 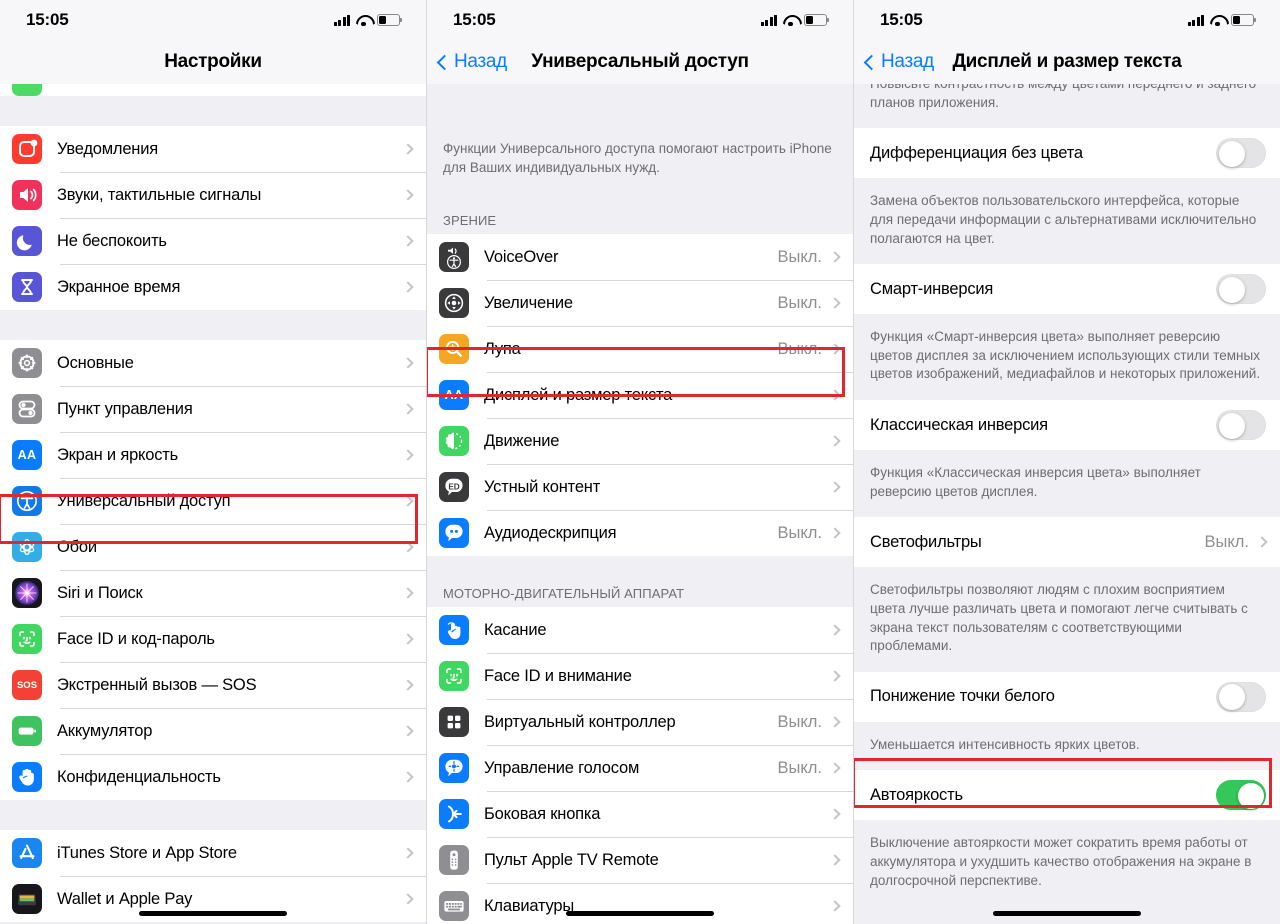 I want to click on settings-row-screen-time: Экранное время, so click(x=213, y=287).